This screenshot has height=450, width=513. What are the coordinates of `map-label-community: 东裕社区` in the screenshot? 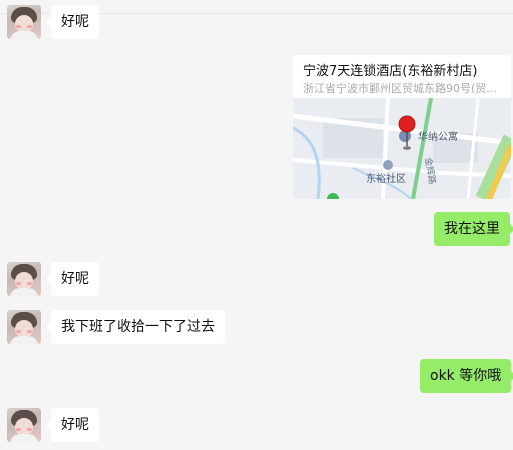 It's located at (386, 178).